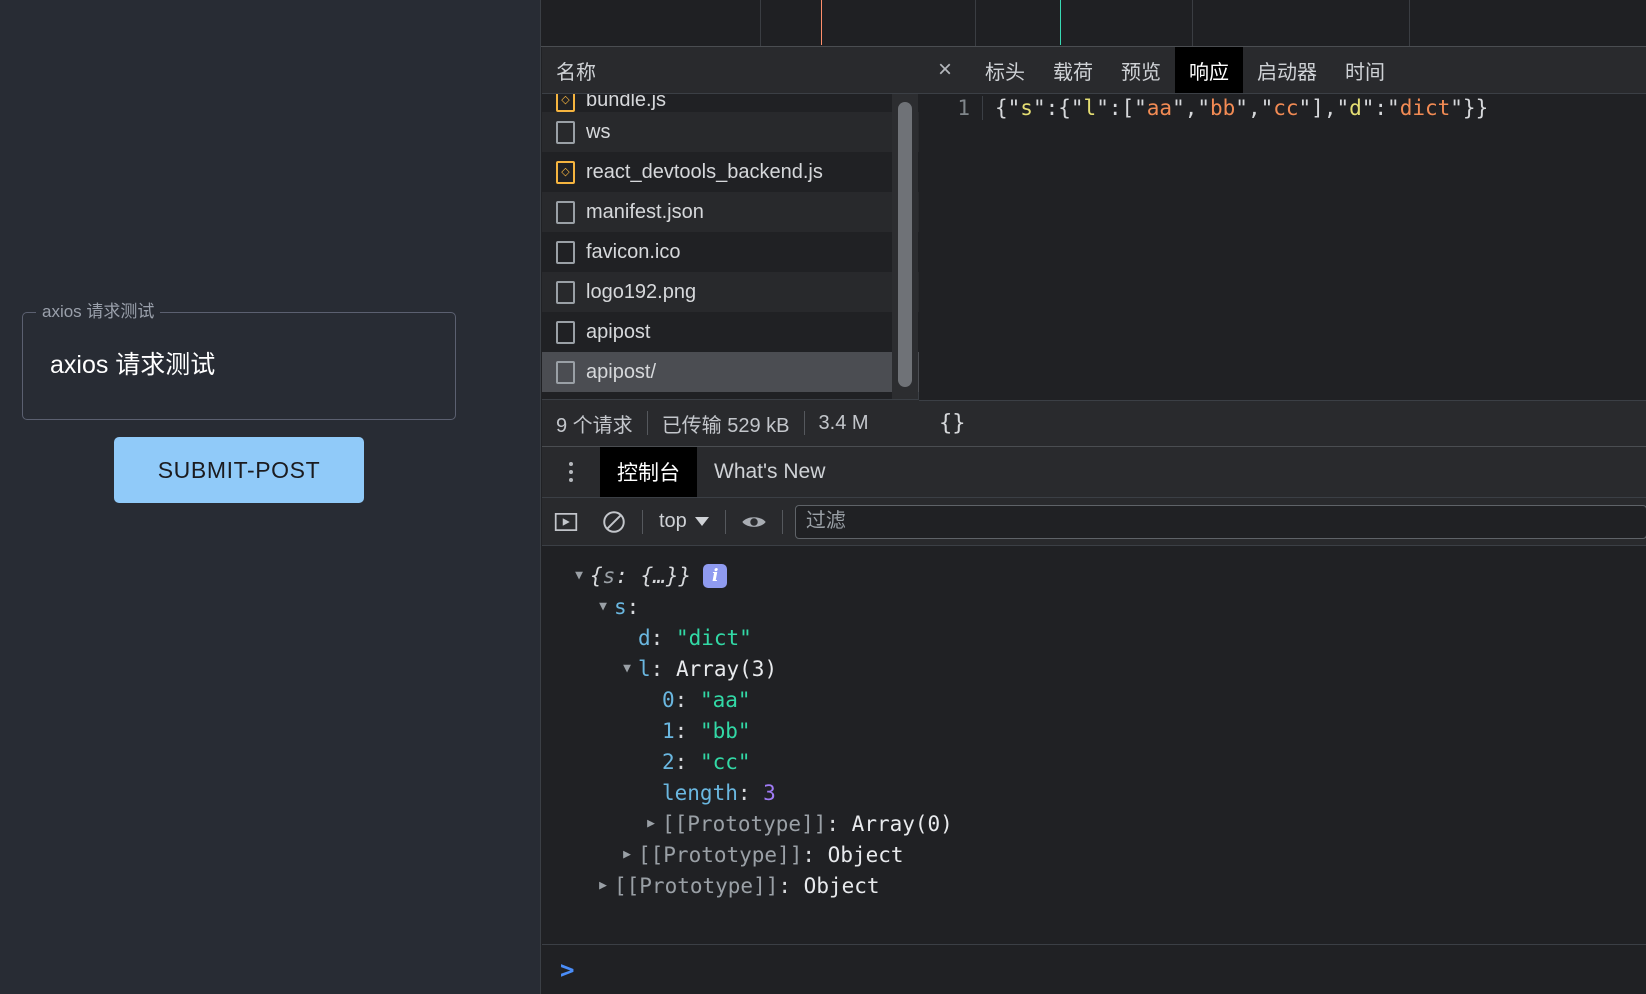 The height and width of the screenshot is (994, 1646). What do you see at coordinates (1220, 521) in the screenshot?
I see `console-filter-input` at bounding box center [1220, 521].